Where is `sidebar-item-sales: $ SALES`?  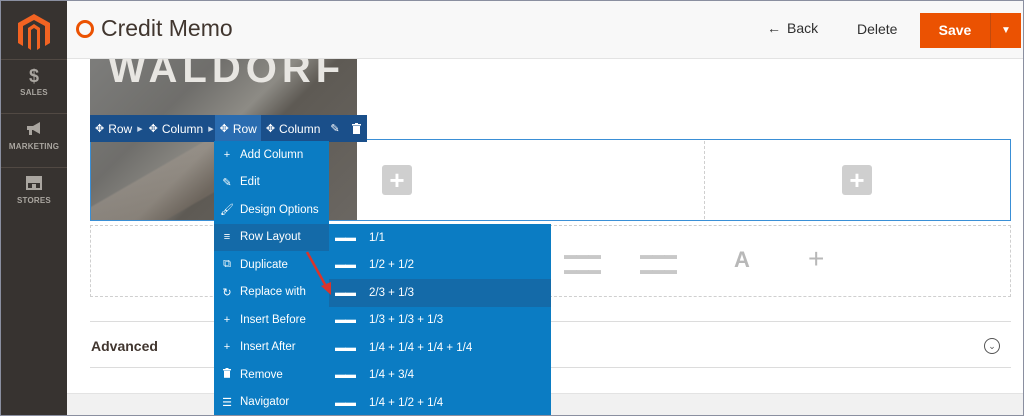
sidebar-item-sales: $ SALES is located at coordinates (34, 86).